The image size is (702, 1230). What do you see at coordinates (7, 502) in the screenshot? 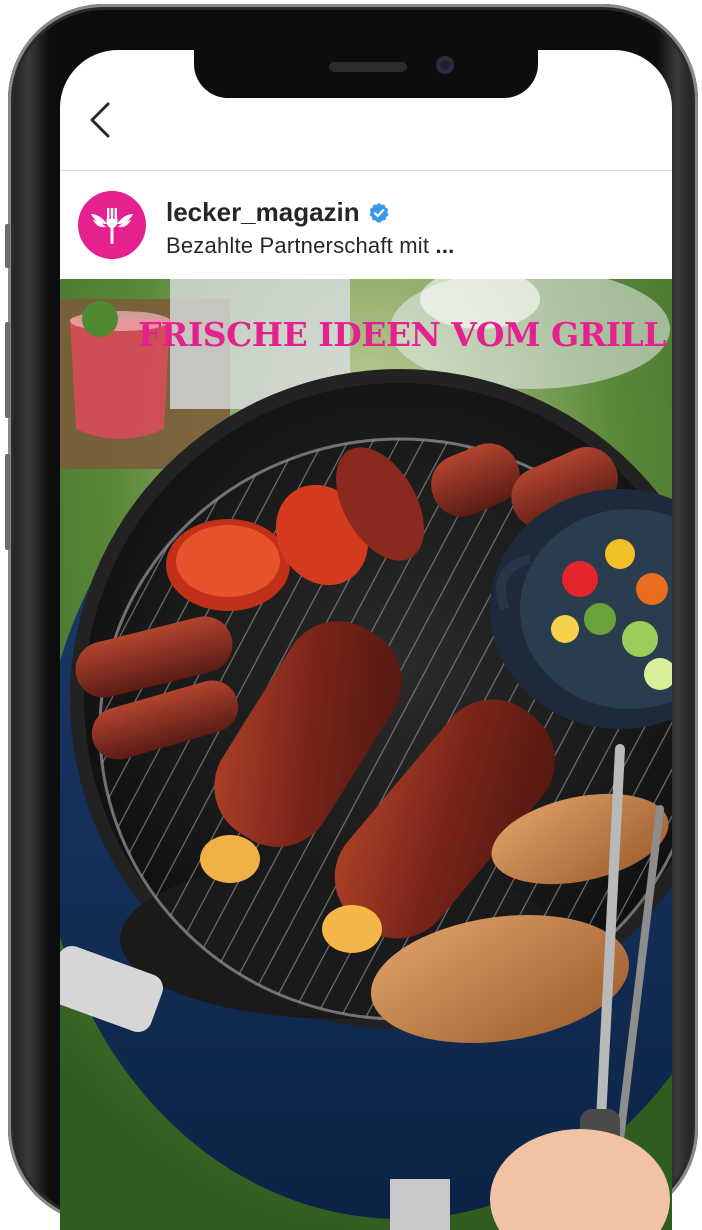
I see `volume-down-button` at bounding box center [7, 502].